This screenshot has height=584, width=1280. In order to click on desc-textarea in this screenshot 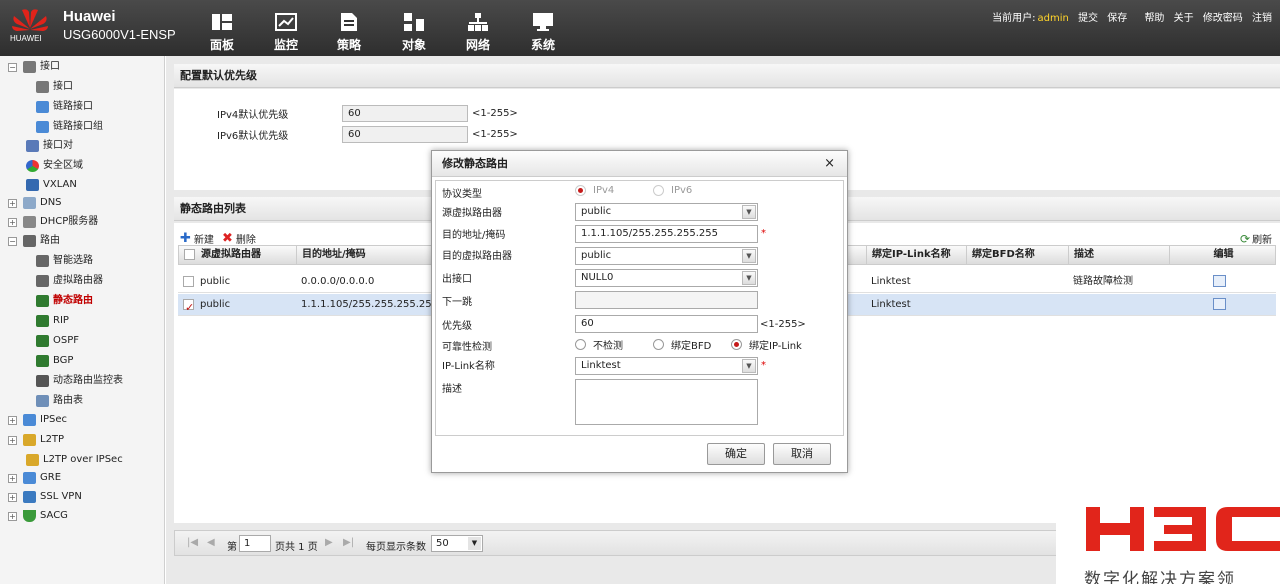, I will do `click(666, 402)`.